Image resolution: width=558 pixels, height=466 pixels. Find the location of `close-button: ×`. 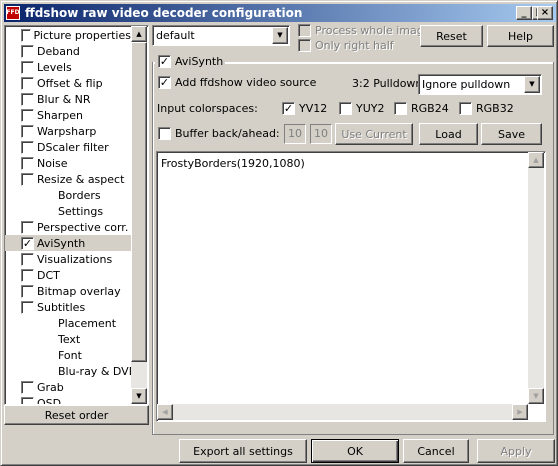

close-button: × is located at coordinates (545, 13).